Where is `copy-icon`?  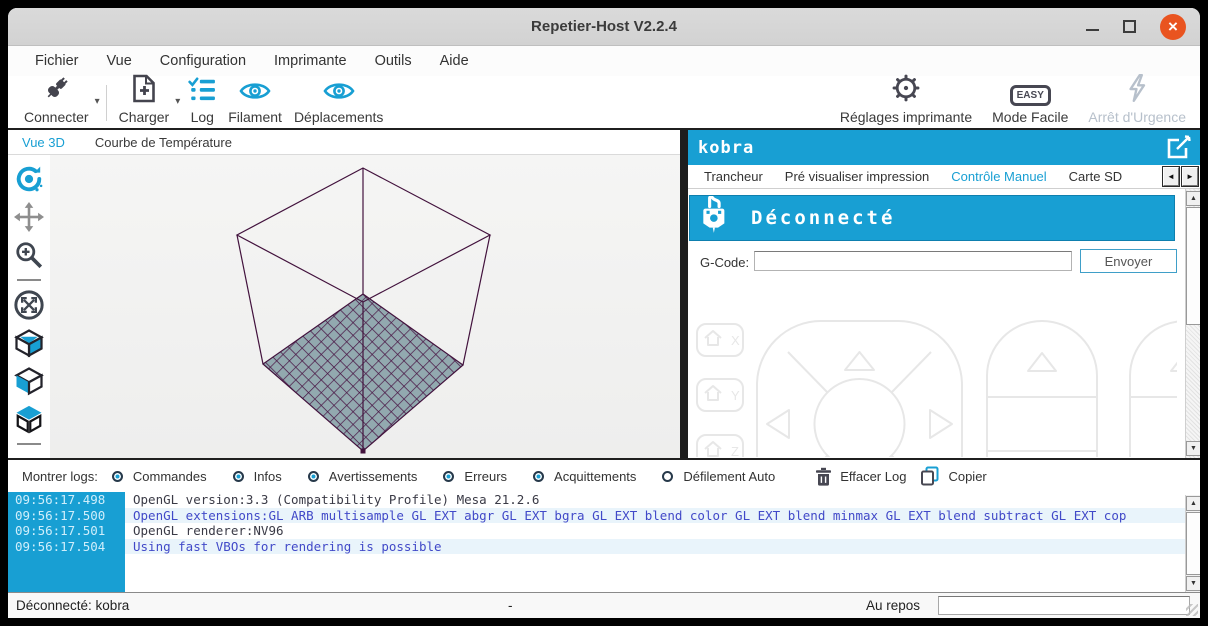
copy-icon is located at coordinates (930, 476).